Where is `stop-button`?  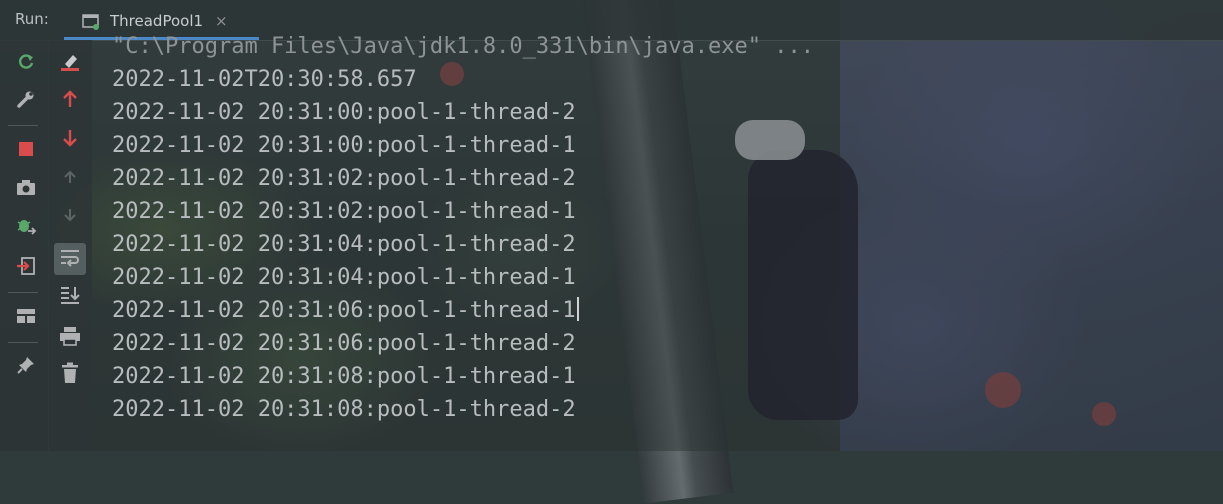
stop-button is located at coordinates (26, 151).